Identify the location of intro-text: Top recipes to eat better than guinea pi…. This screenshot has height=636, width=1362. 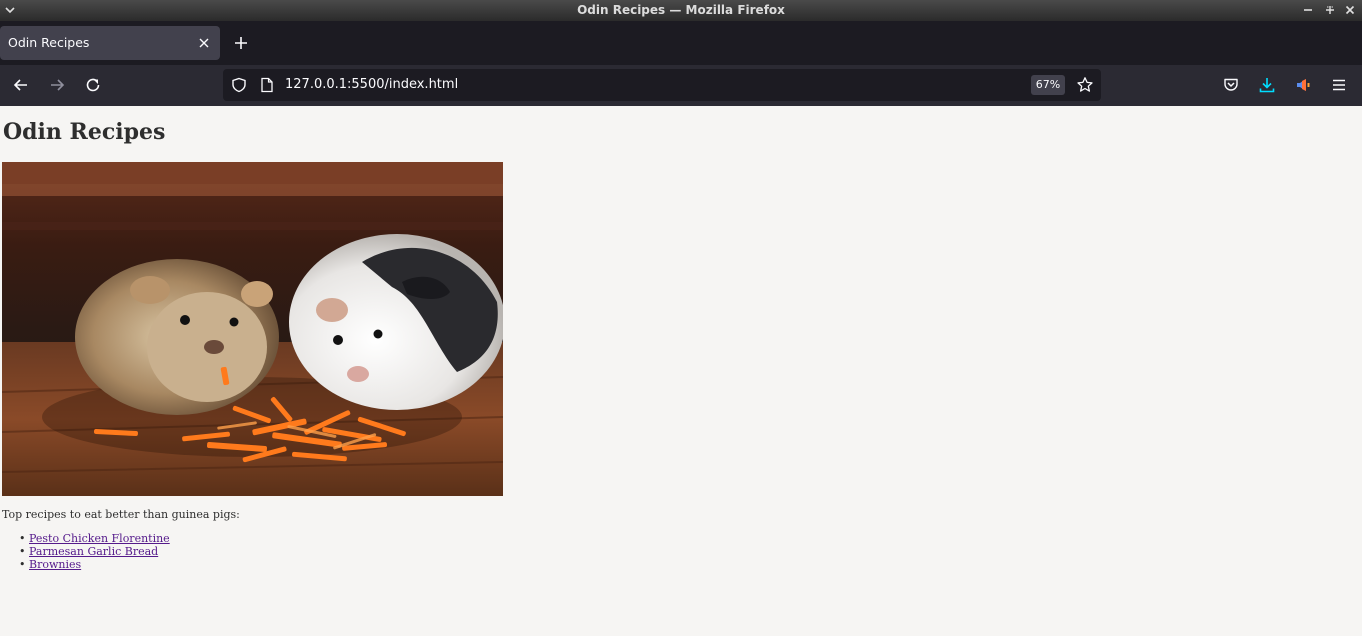
(121, 514).